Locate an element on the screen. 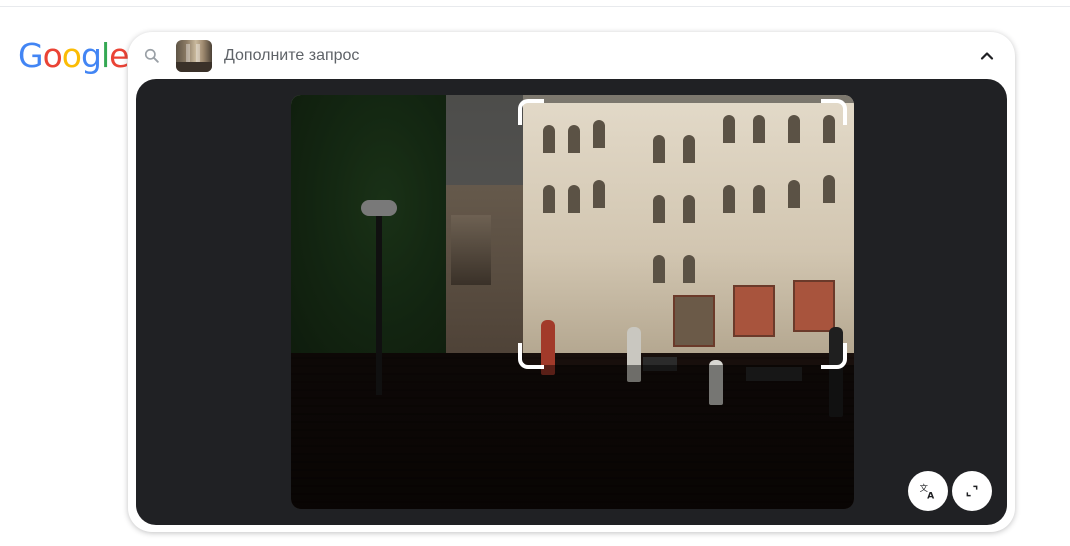 This screenshot has height=546, width=1070. logo-letter: e is located at coordinates (119, 55).